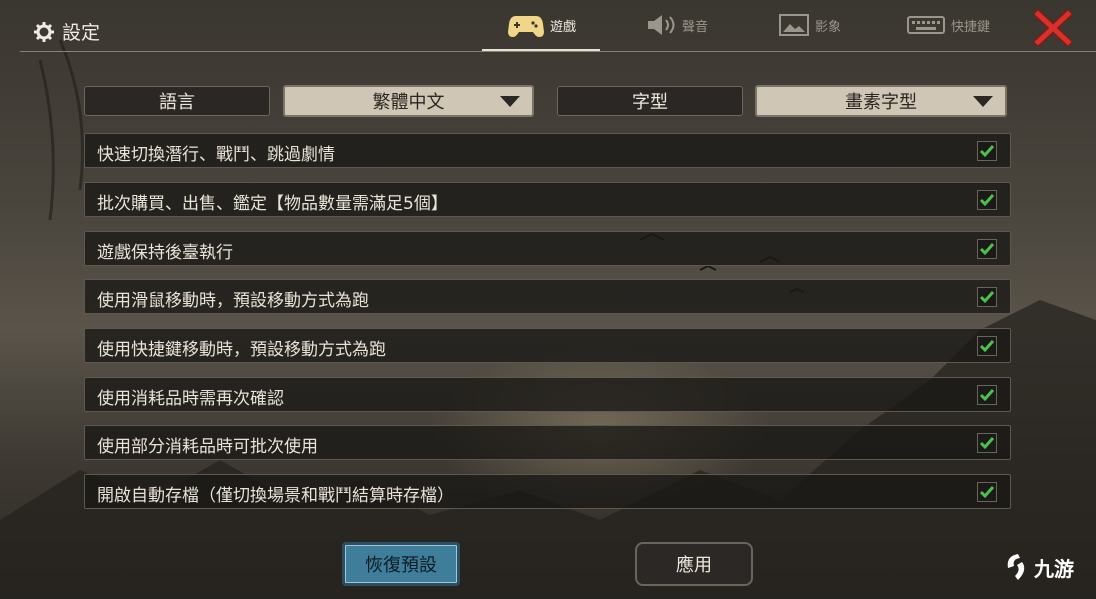 Image resolution: width=1096 pixels, height=599 pixels. I want to click on font-value: 畫素字型, so click(881, 102).